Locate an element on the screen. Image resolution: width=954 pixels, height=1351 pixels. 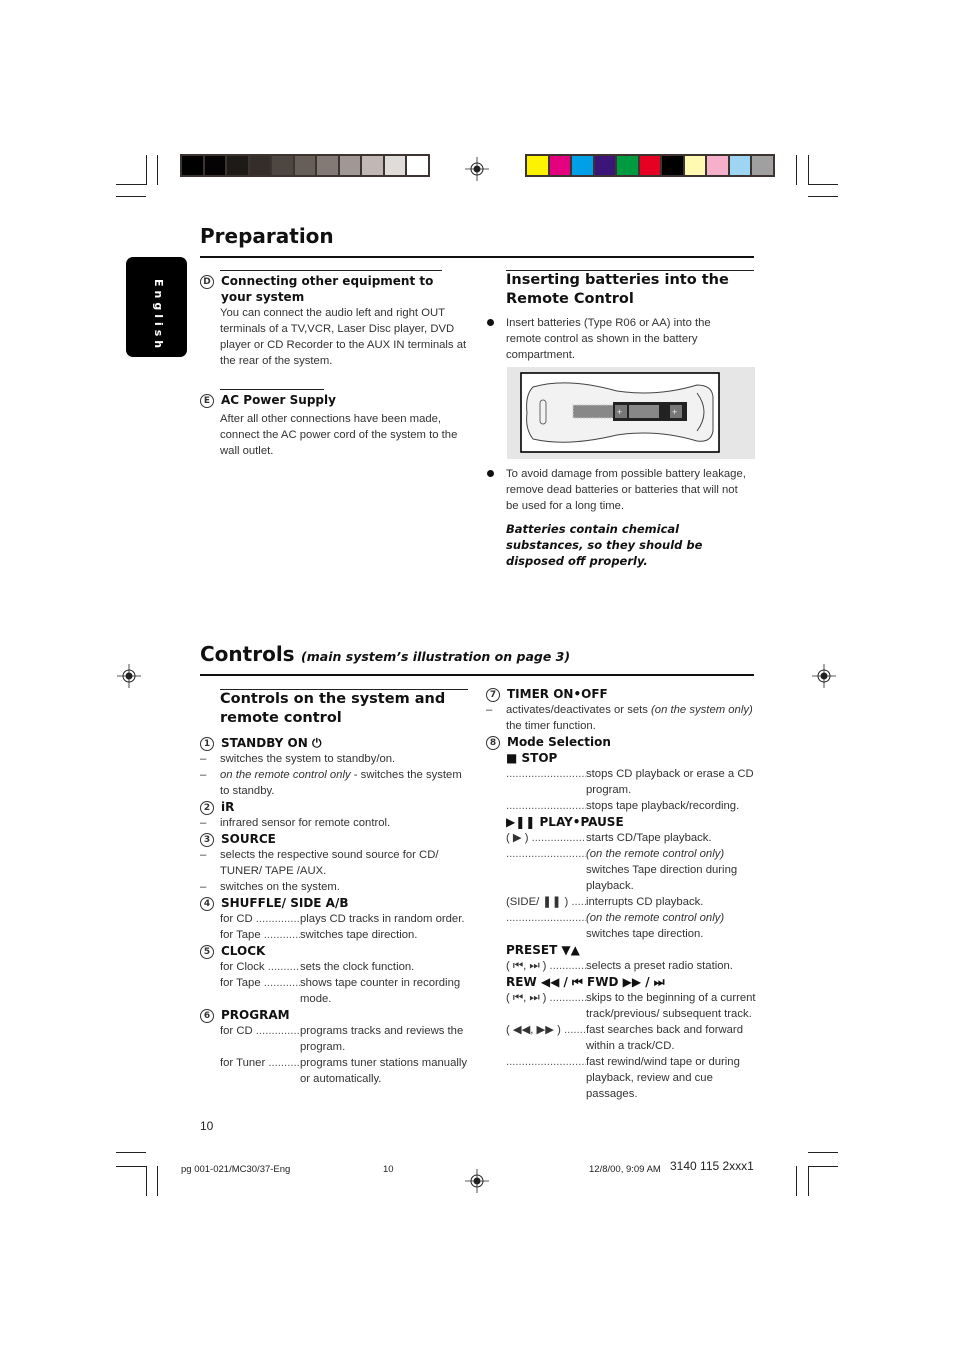
footer-file: pg 001-021/MC30/37-Eng is located at coordinates (236, 1169).